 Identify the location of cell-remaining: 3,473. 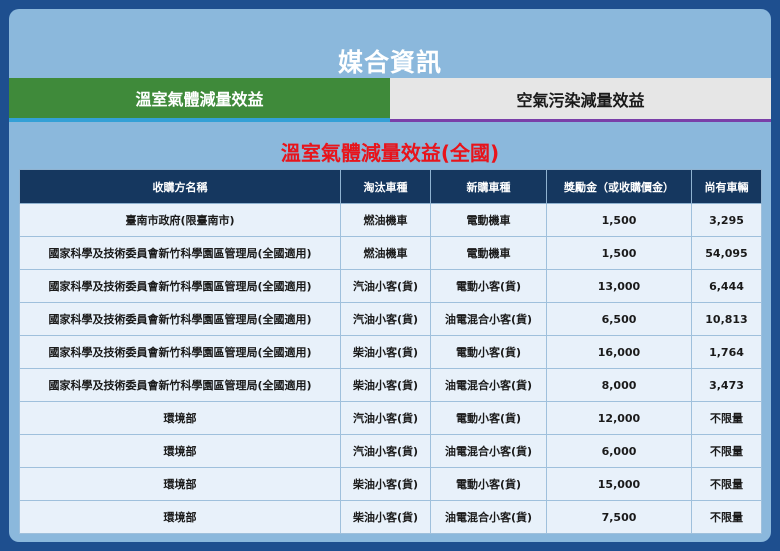
(726, 385).